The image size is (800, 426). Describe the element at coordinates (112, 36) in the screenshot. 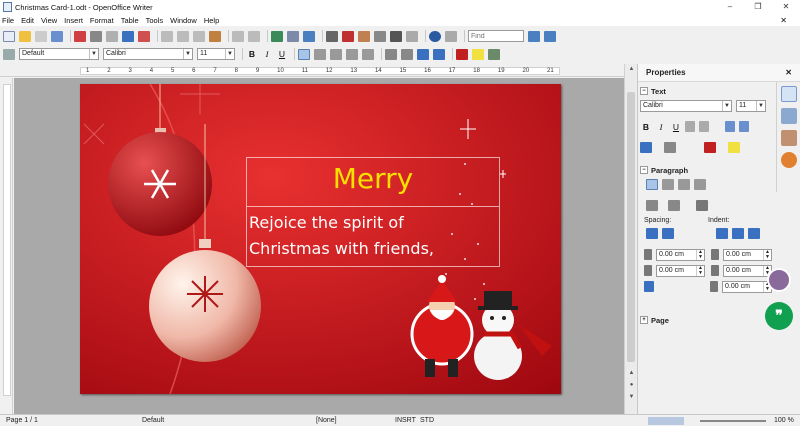

I see `page-preview-icon` at that location.